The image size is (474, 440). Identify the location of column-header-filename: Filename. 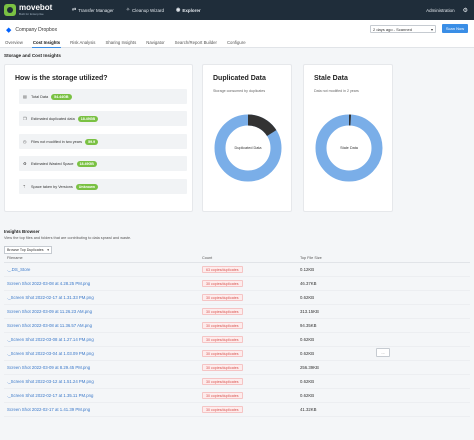
(15, 258).